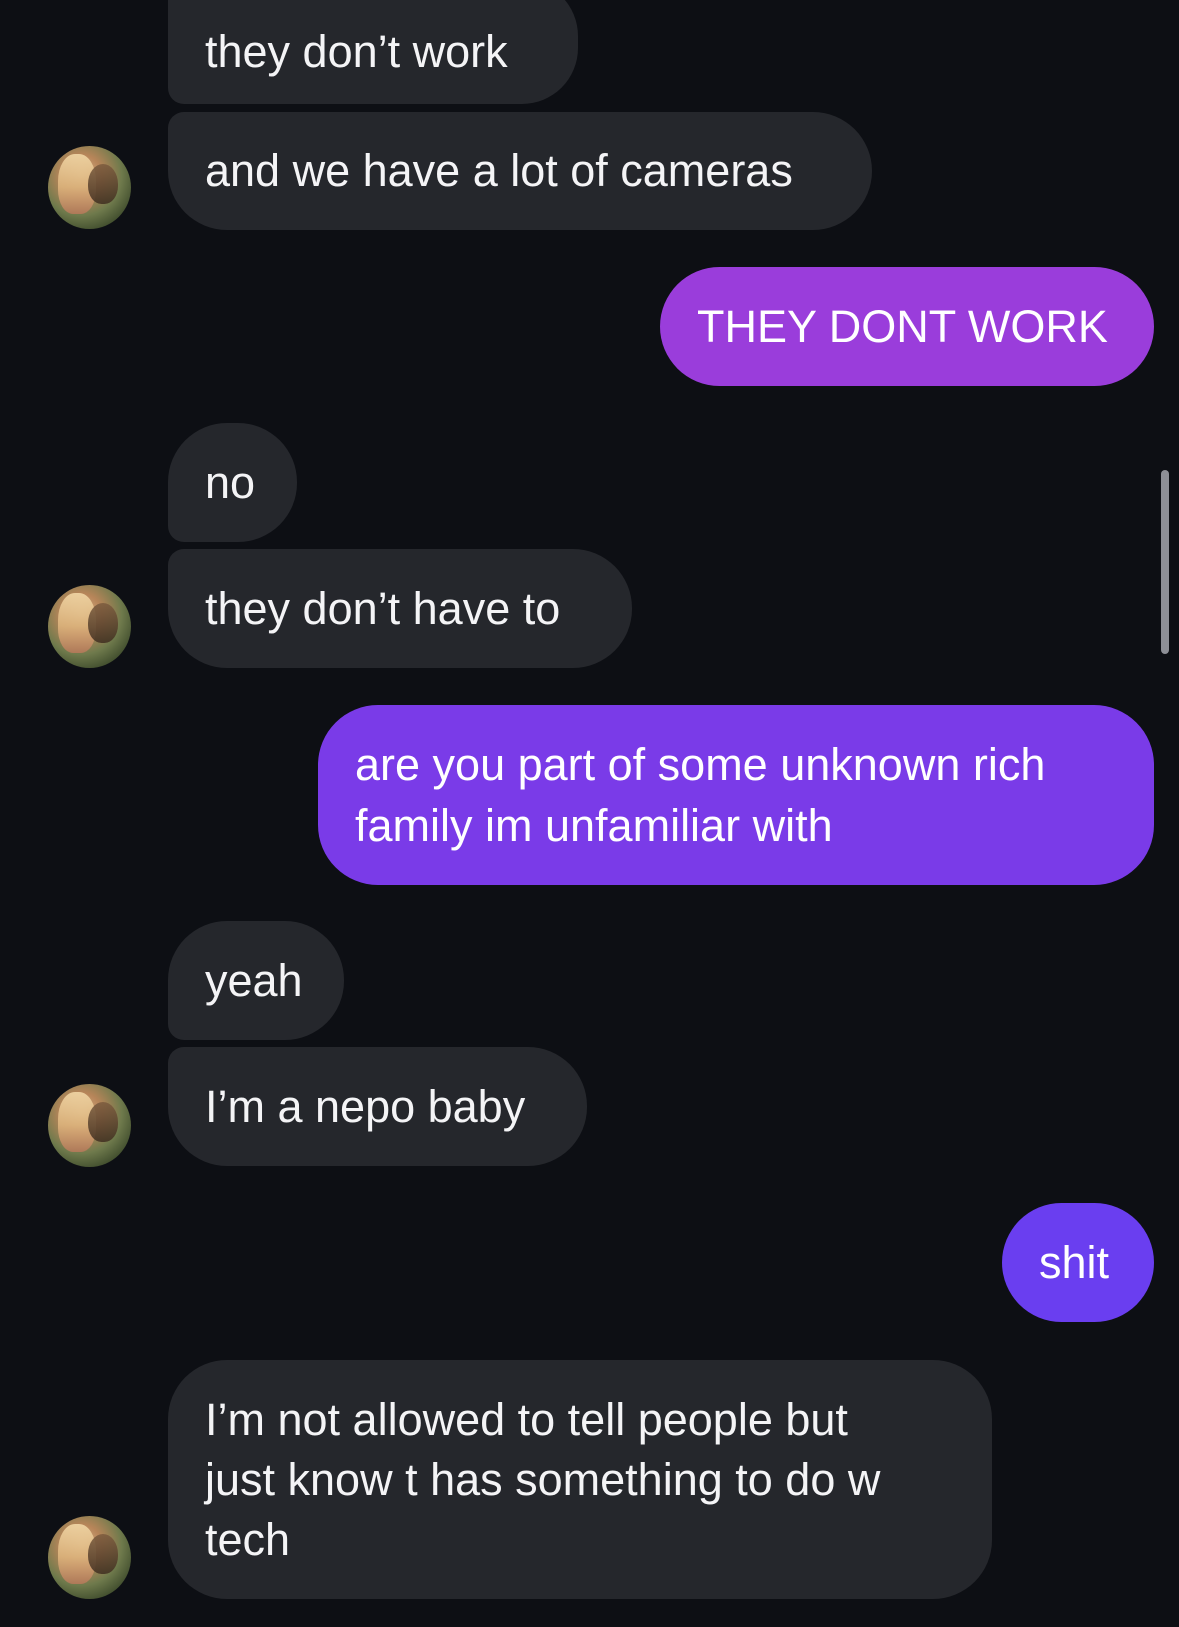  I want to click on scrollbar-thumb, so click(1165, 562).